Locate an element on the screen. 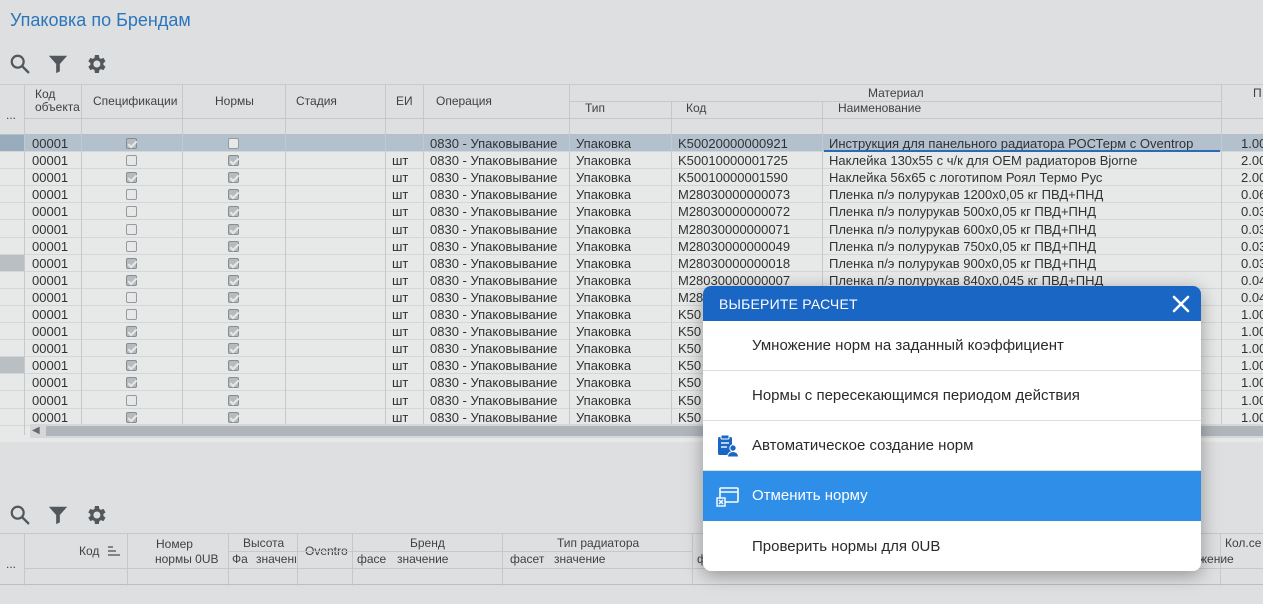 The width and height of the screenshot is (1263, 604). menu-item-label: Умножение норм на заданный коэффициент is located at coordinates (908, 345).